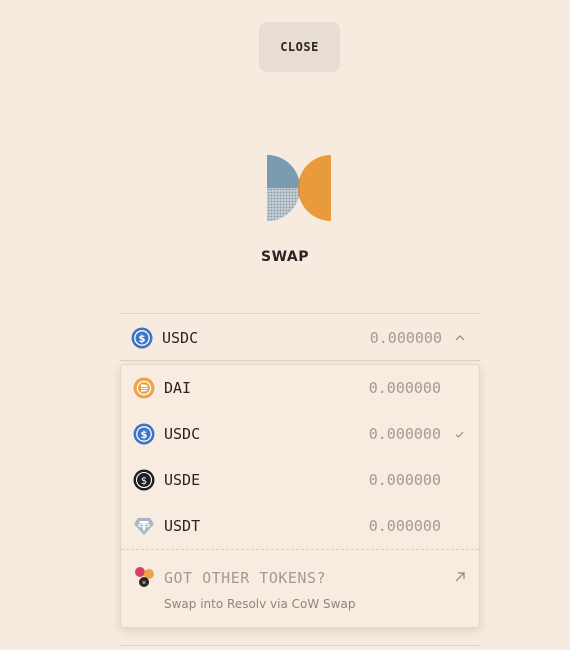  What do you see at coordinates (180, 338) in the screenshot?
I see `selected-token-symbol: USDC` at bounding box center [180, 338].